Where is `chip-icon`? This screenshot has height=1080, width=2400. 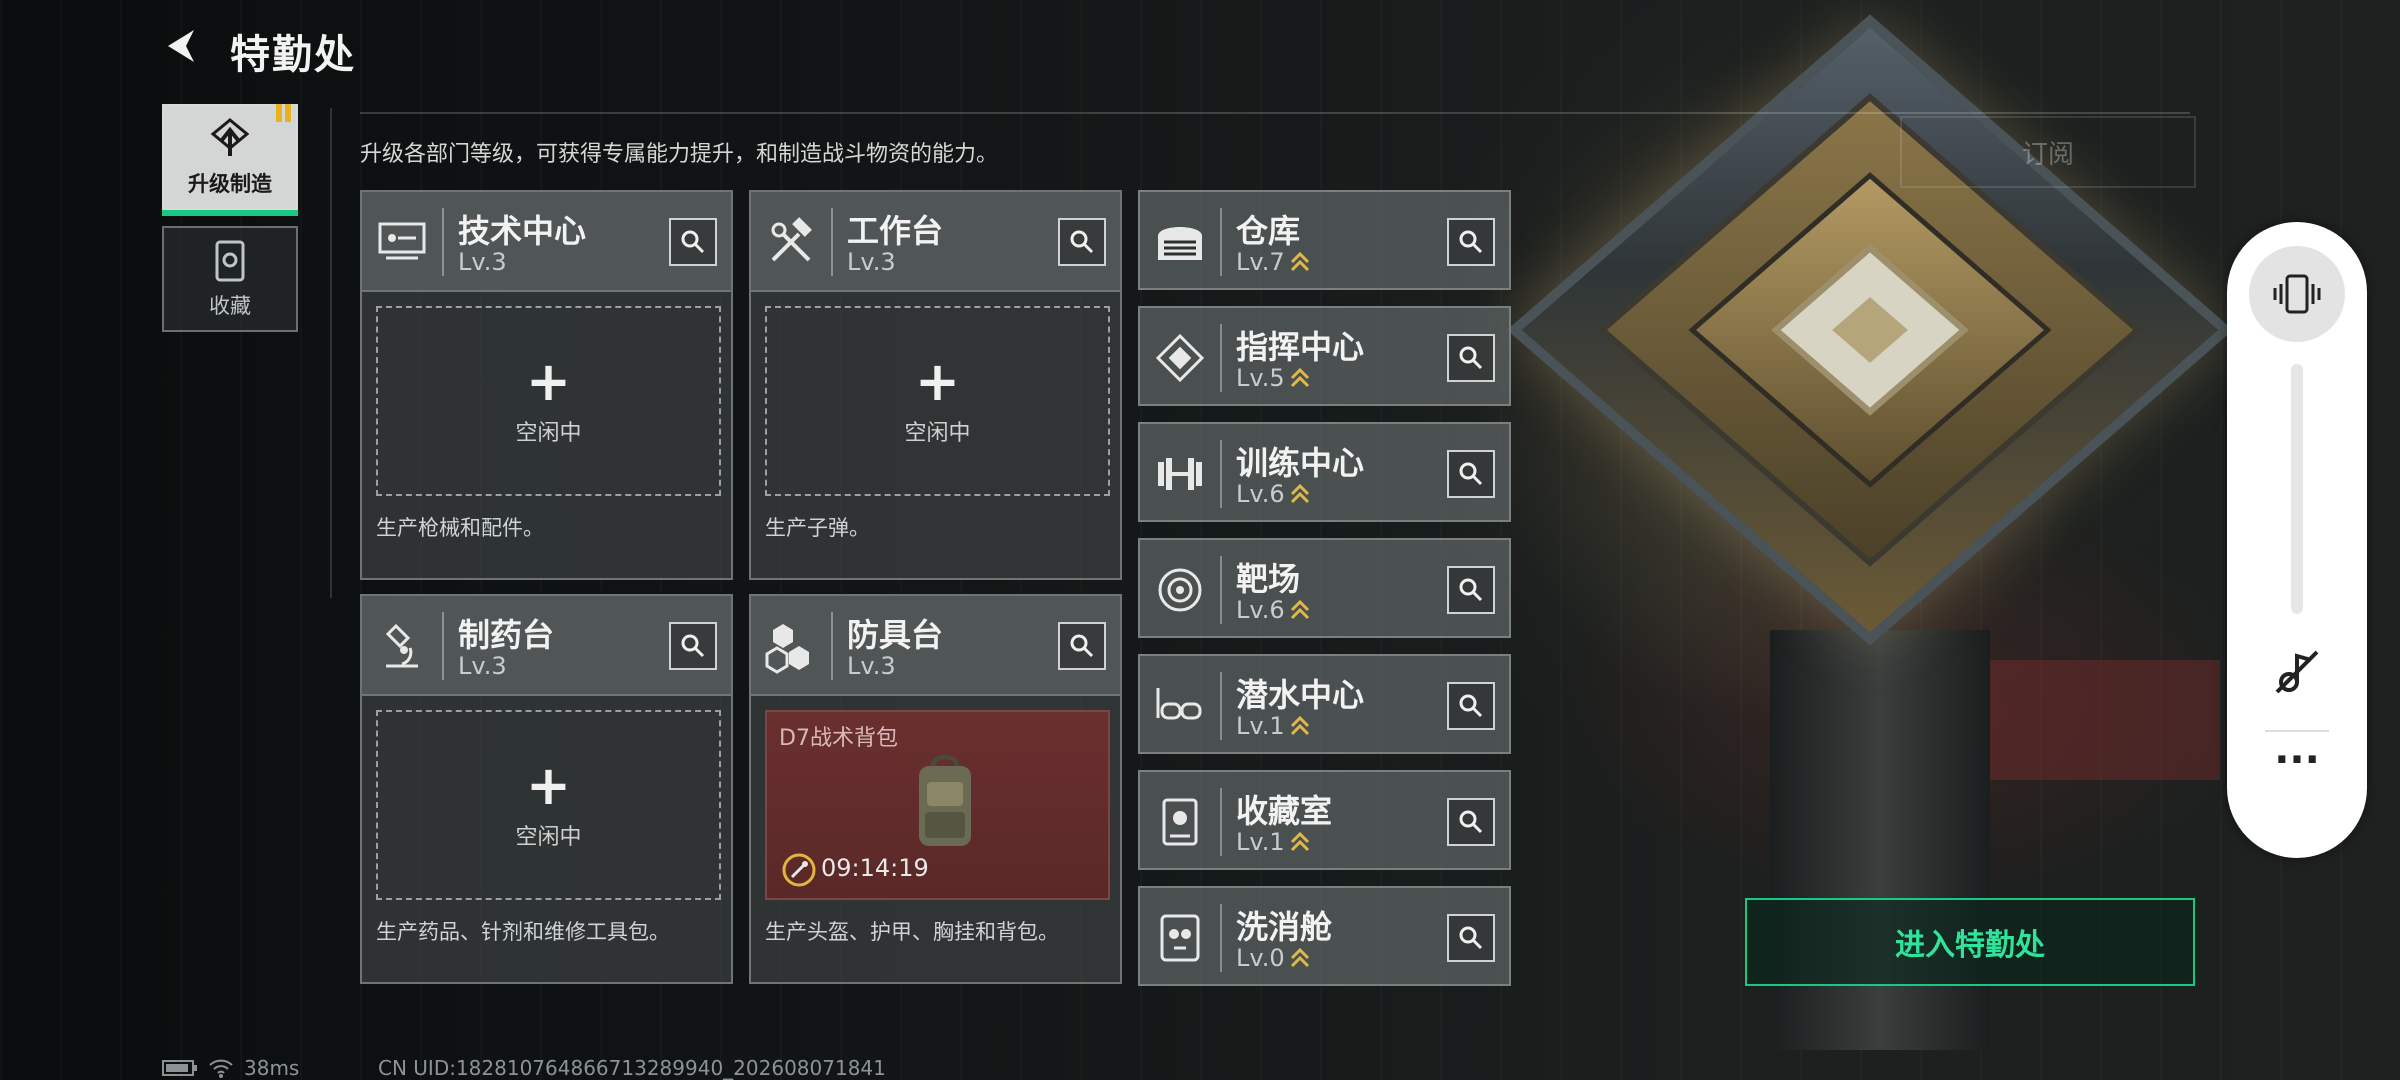 chip-icon is located at coordinates (1180, 358).